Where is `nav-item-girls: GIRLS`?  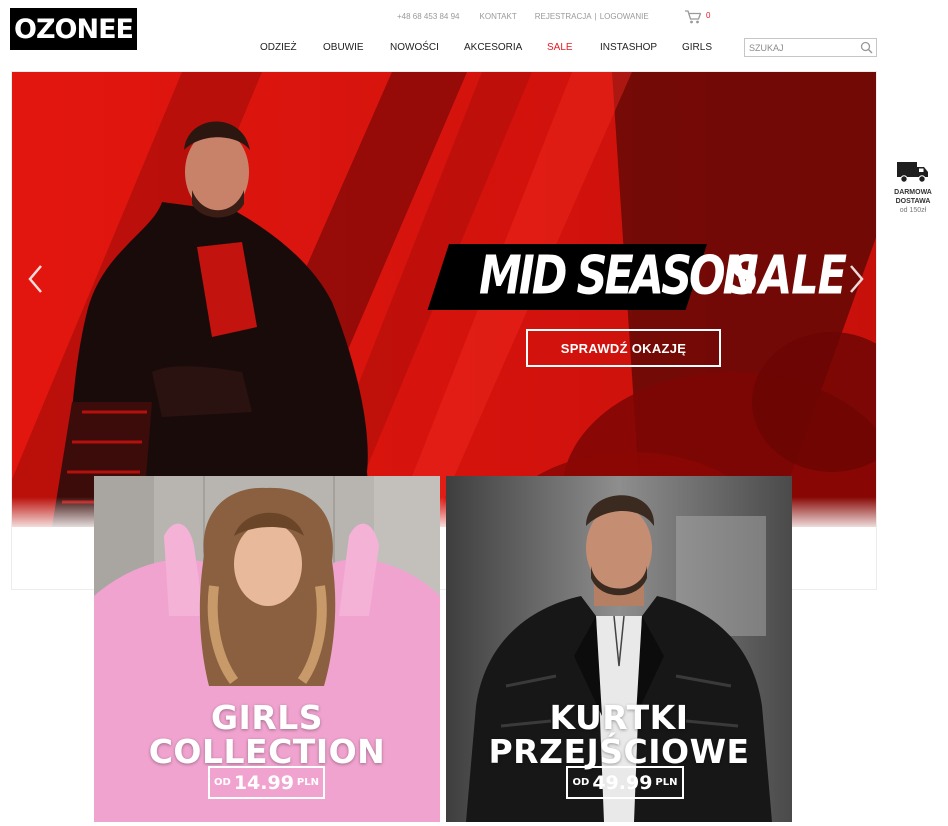 nav-item-girls: GIRLS is located at coordinates (697, 47).